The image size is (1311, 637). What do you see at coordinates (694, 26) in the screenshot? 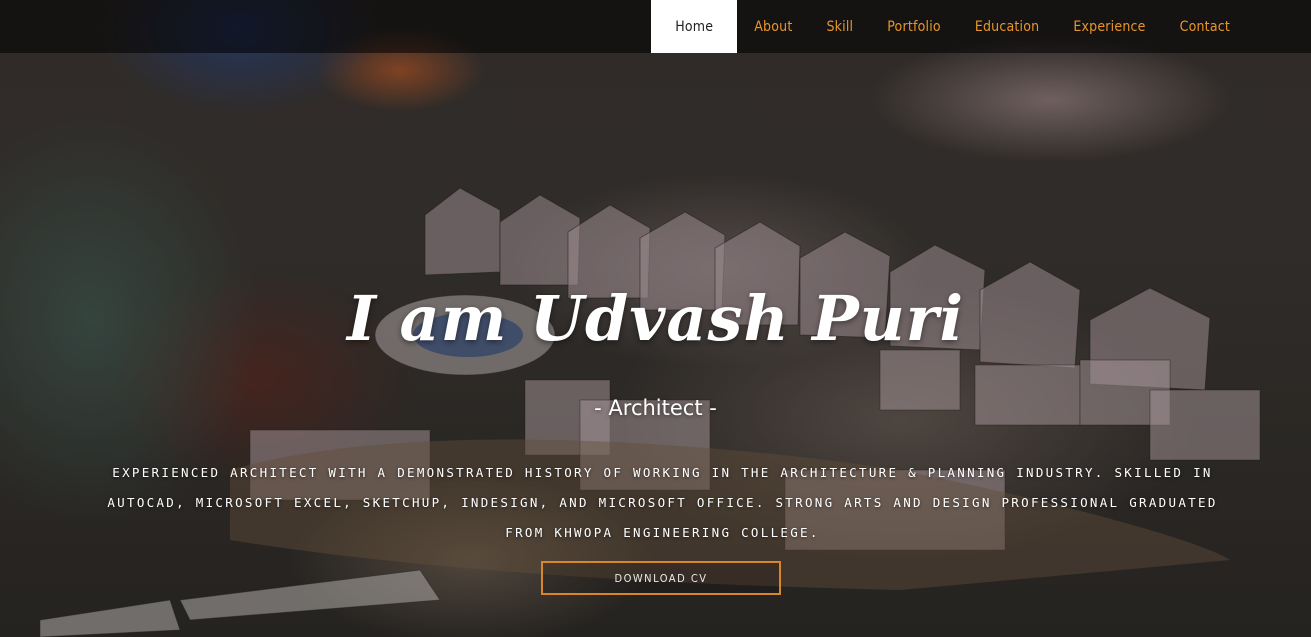
I see `nav-item-home: Home` at bounding box center [694, 26].